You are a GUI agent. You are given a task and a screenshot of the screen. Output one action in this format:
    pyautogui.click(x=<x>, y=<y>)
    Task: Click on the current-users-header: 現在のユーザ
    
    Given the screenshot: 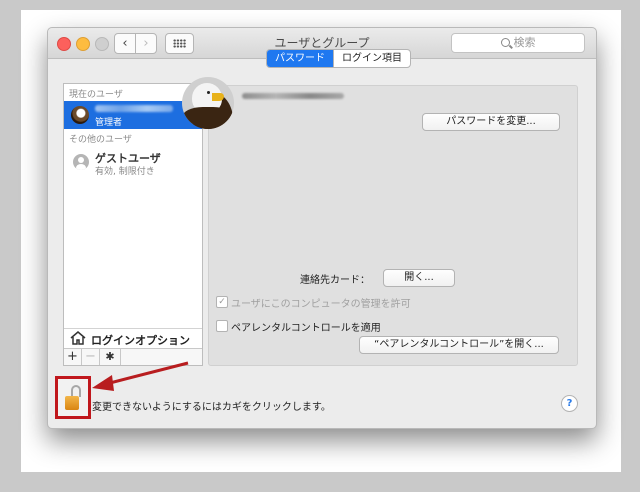 What is the action you would take?
    pyautogui.click(x=96, y=95)
    